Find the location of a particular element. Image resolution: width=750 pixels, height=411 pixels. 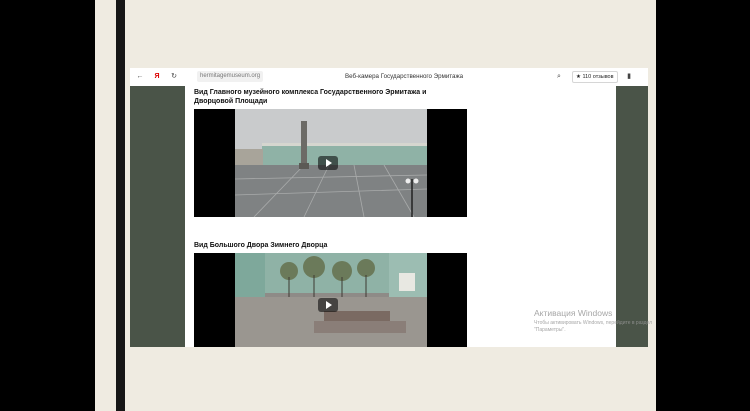

yandex-logo-icon: Я is located at coordinates (157, 77).